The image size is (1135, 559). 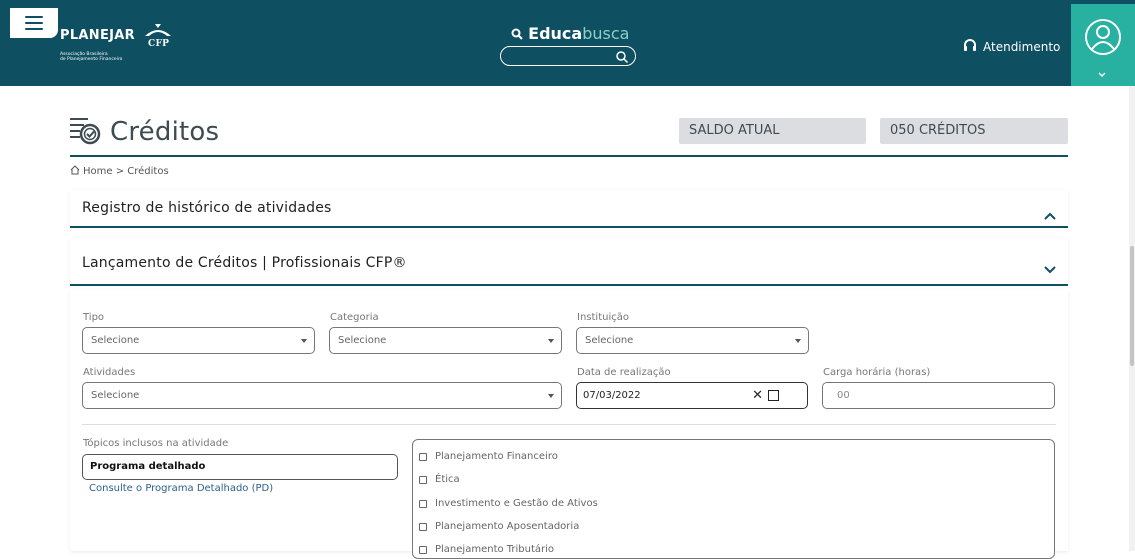 I want to click on clear-date-icon: ✕, so click(x=757, y=395).